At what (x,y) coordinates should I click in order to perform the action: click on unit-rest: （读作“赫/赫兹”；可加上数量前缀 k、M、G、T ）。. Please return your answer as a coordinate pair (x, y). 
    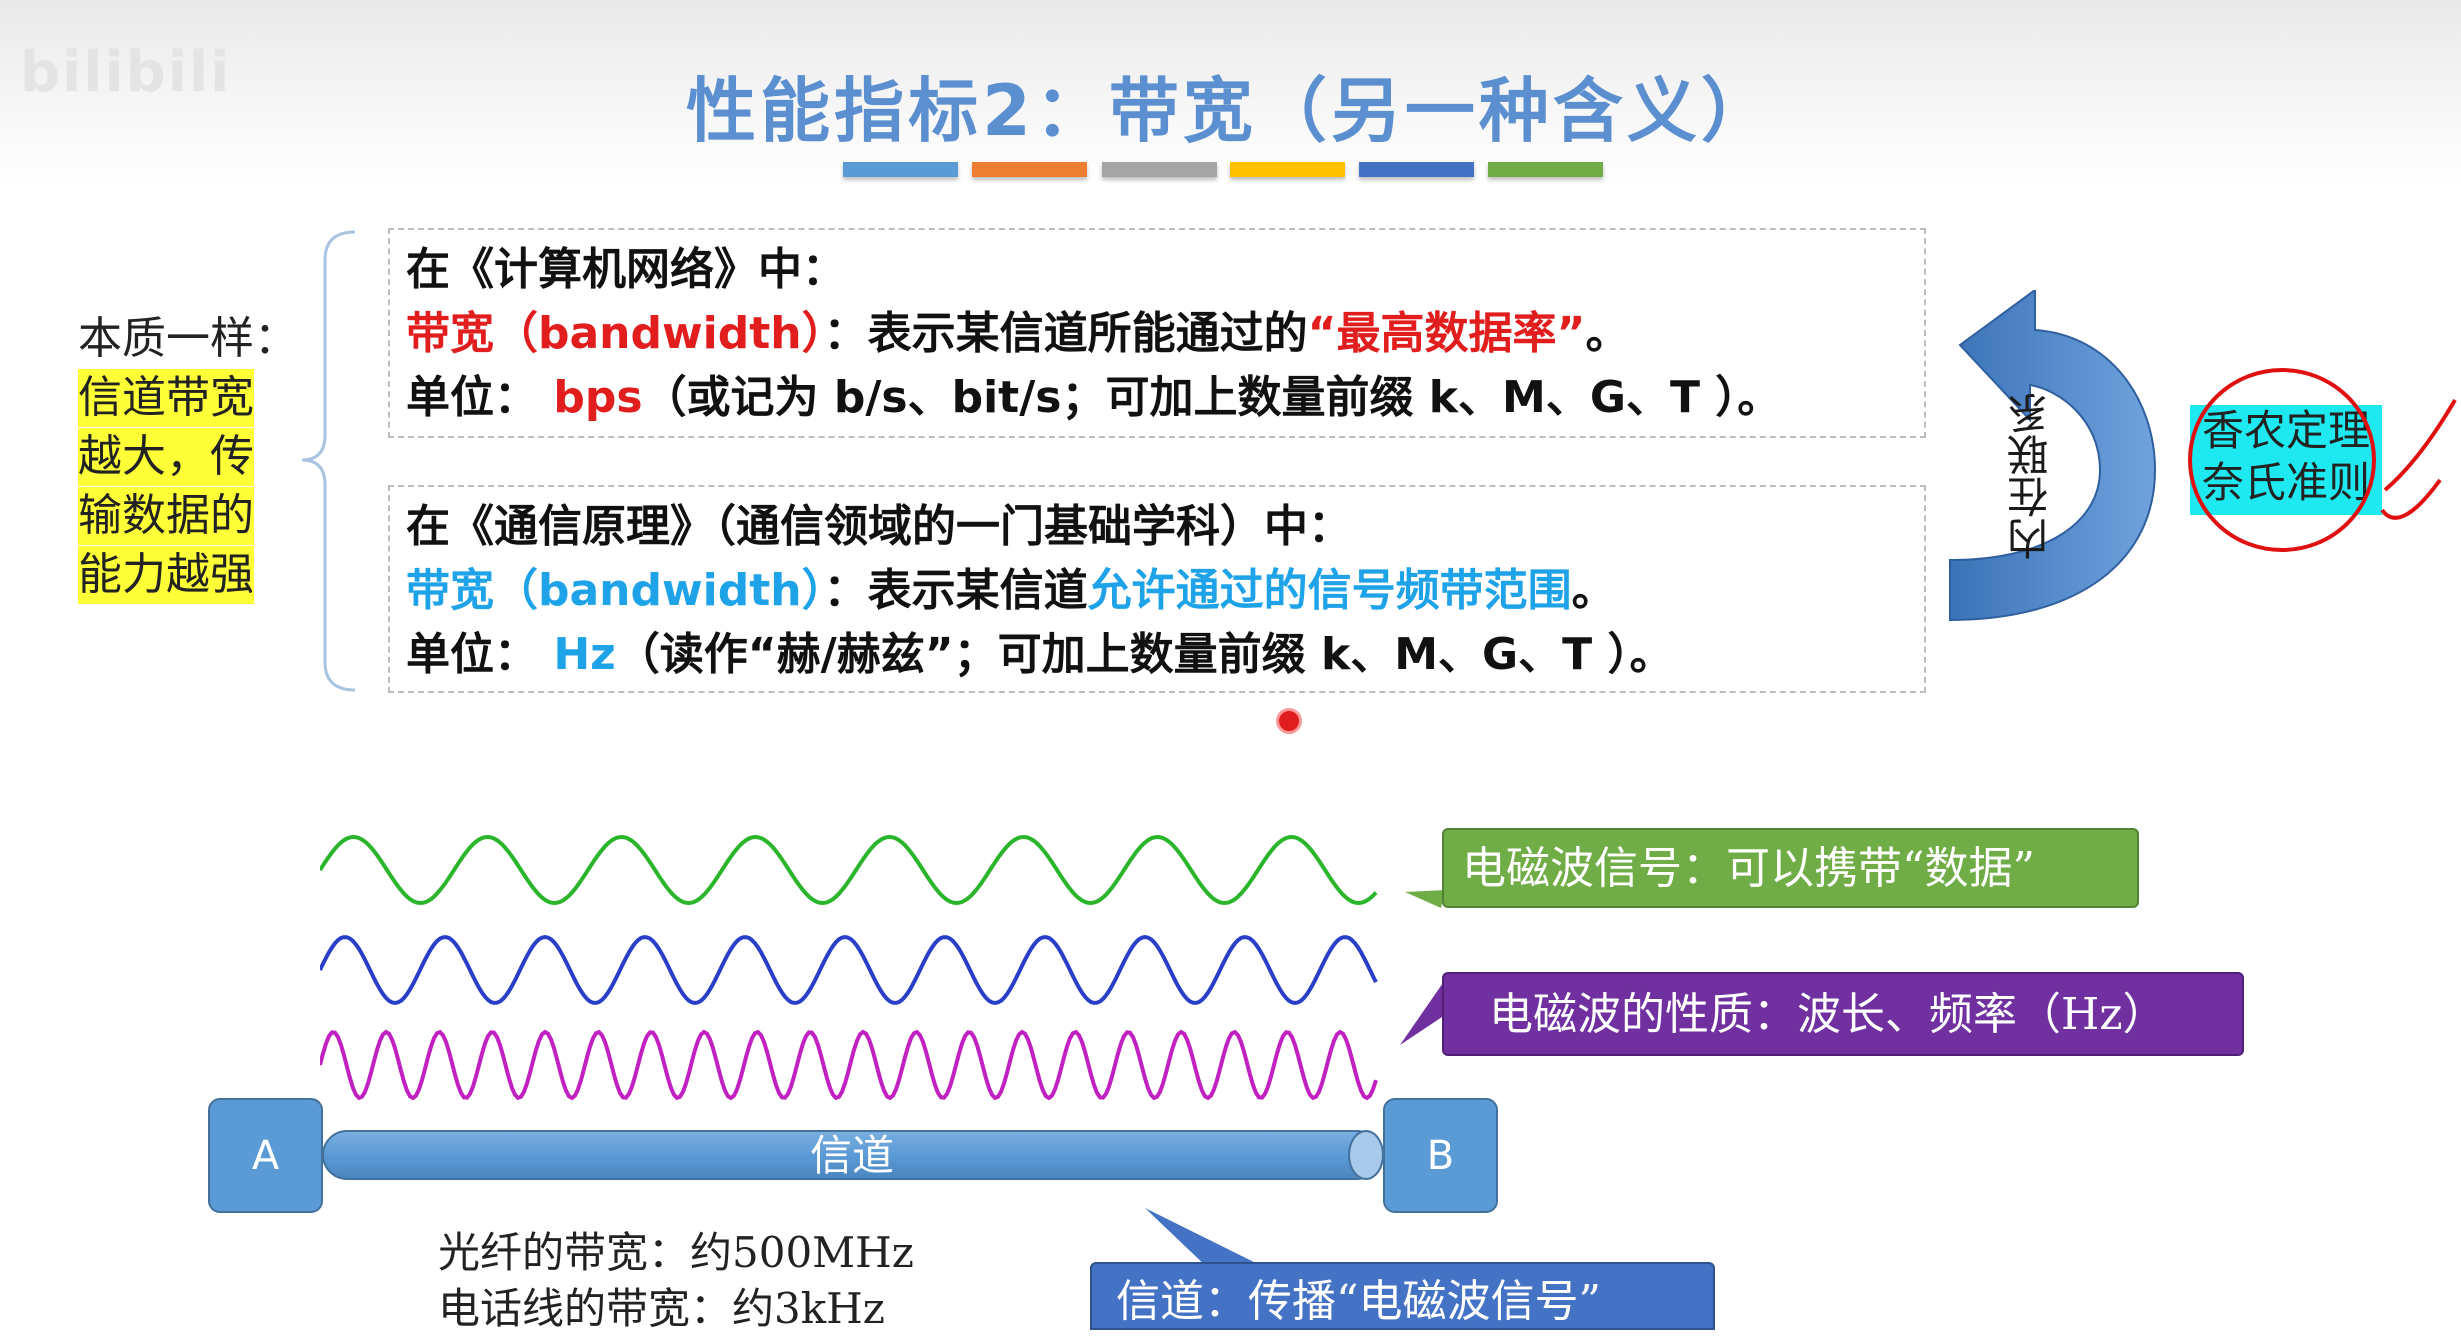
    Looking at the image, I should click on (1144, 654).